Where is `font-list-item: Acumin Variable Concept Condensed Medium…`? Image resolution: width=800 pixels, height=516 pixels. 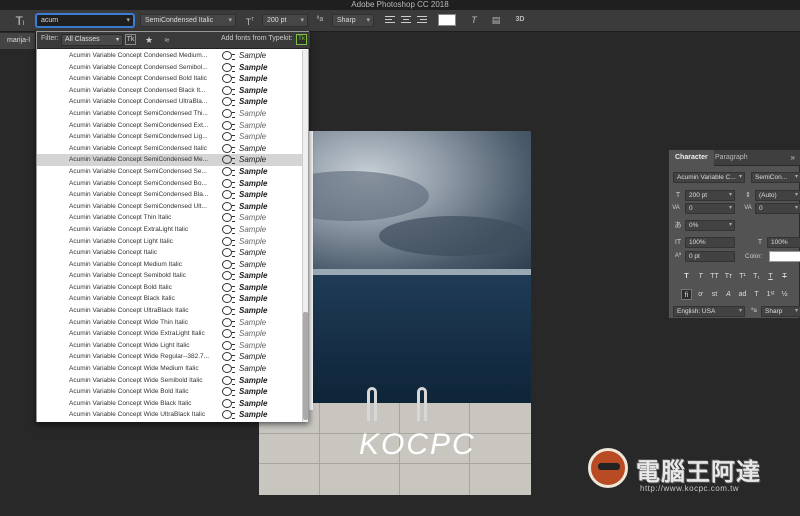
font-list-item: Acumin Variable Concept Condensed Medium… is located at coordinates (170, 56).